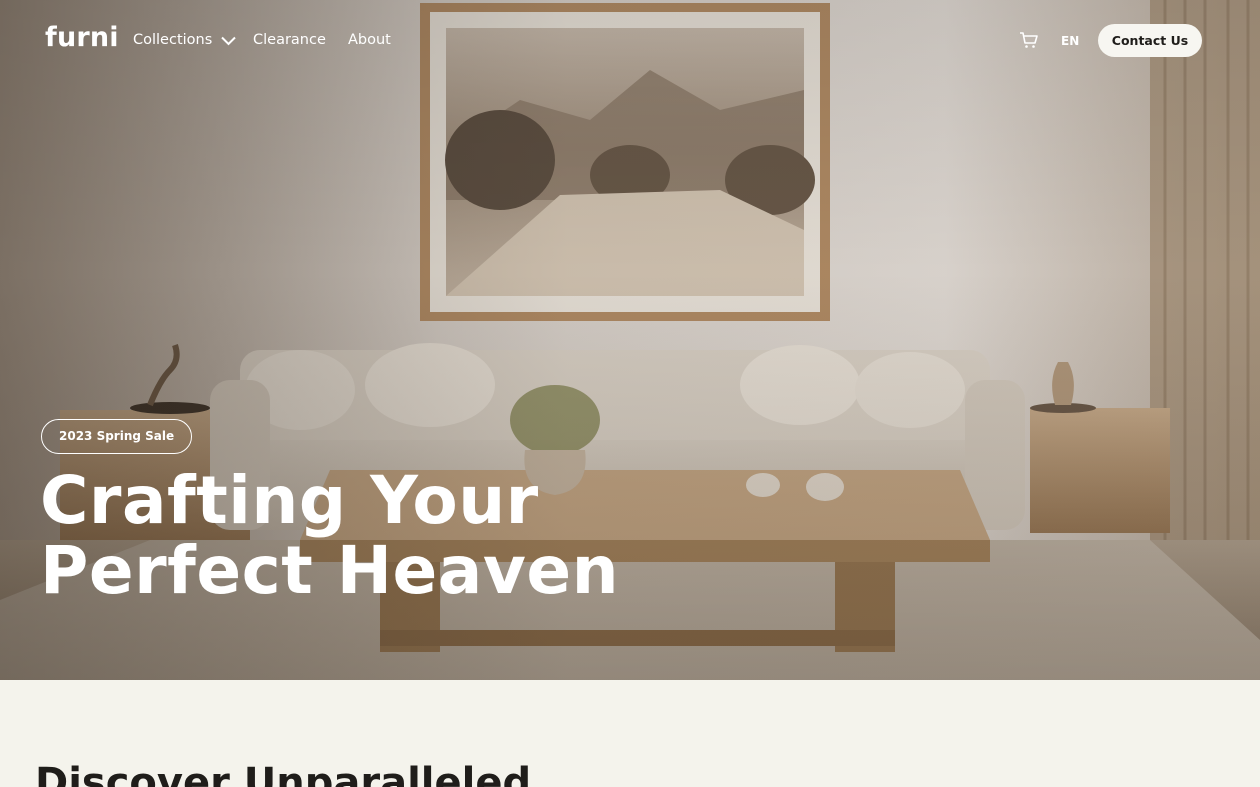 This screenshot has height=787, width=1260. Describe the element at coordinates (289, 500) in the screenshot. I see `hero-headline-line-1: Crafting Your` at that location.